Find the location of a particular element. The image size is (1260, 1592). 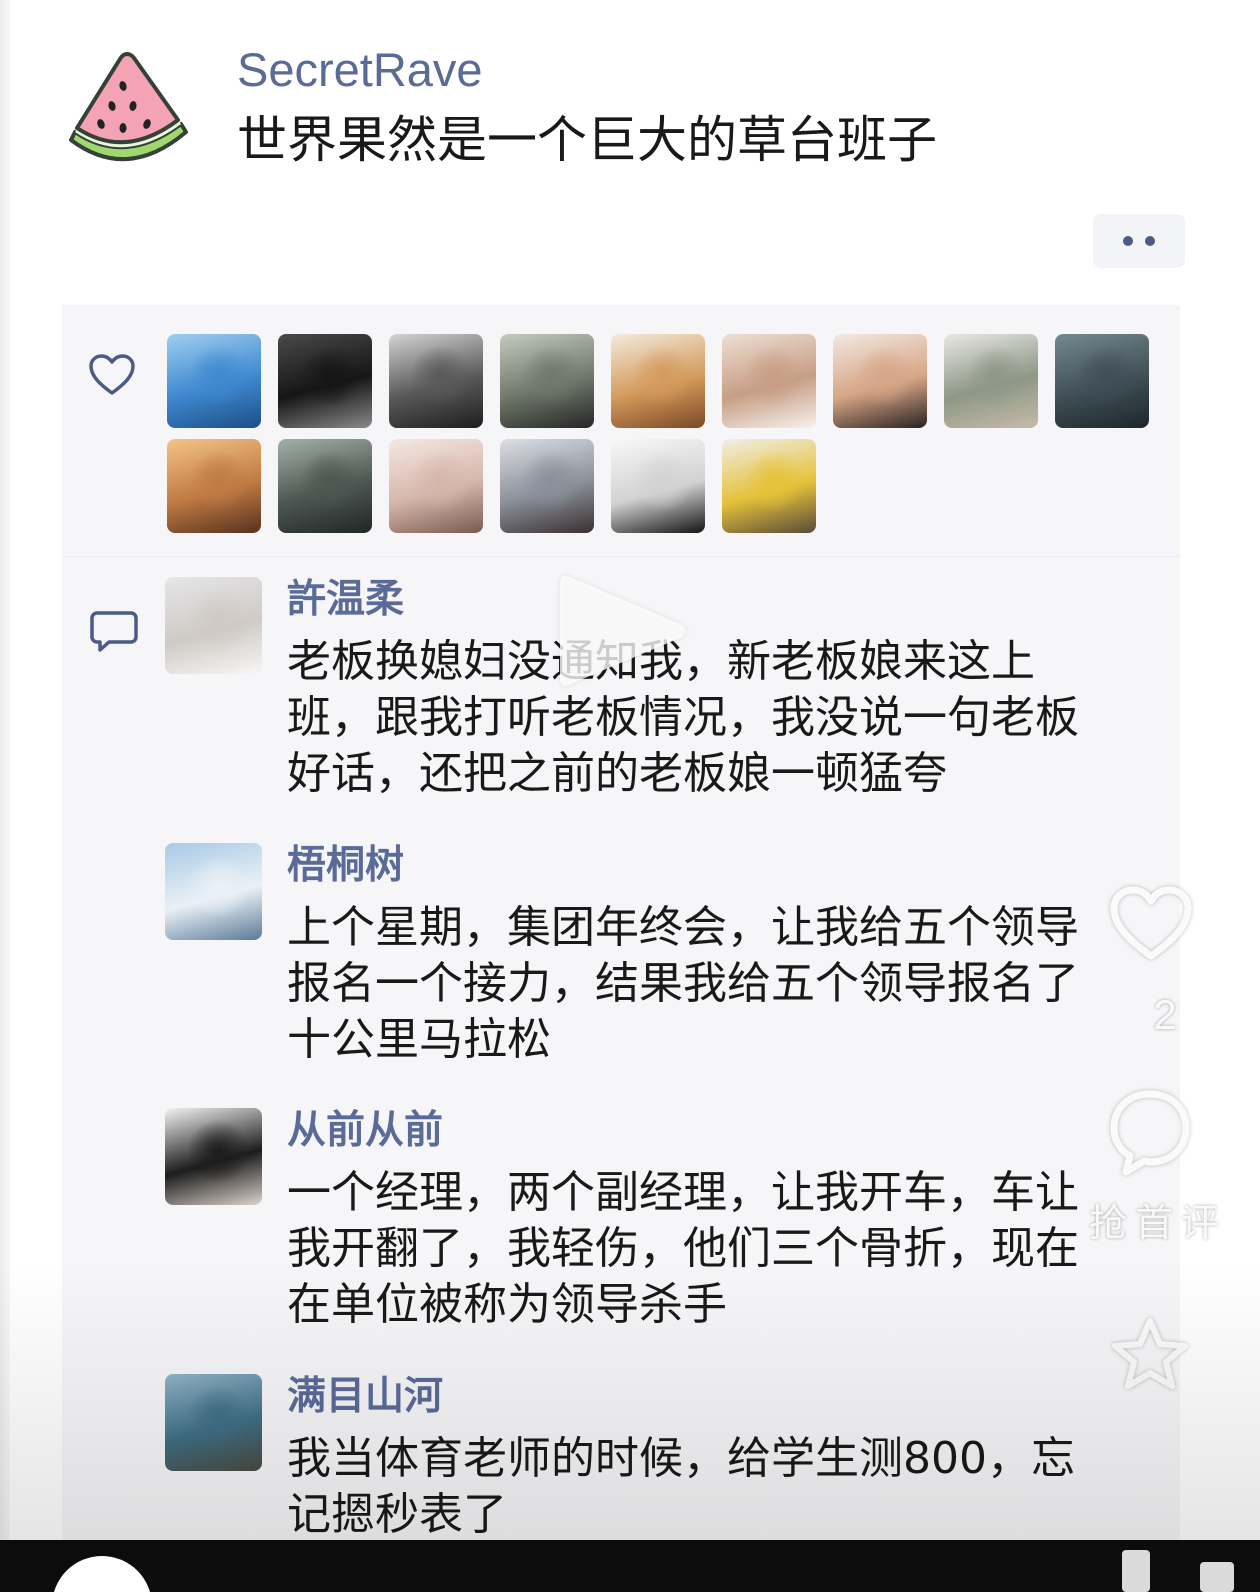

comment-bubble-icon is located at coordinates (114, 632).